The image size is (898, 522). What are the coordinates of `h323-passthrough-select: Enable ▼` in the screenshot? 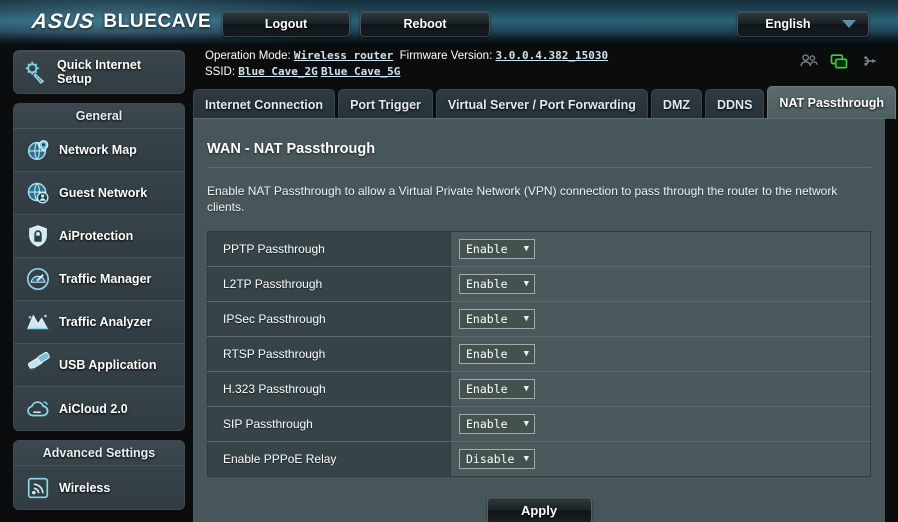 It's located at (497, 389).